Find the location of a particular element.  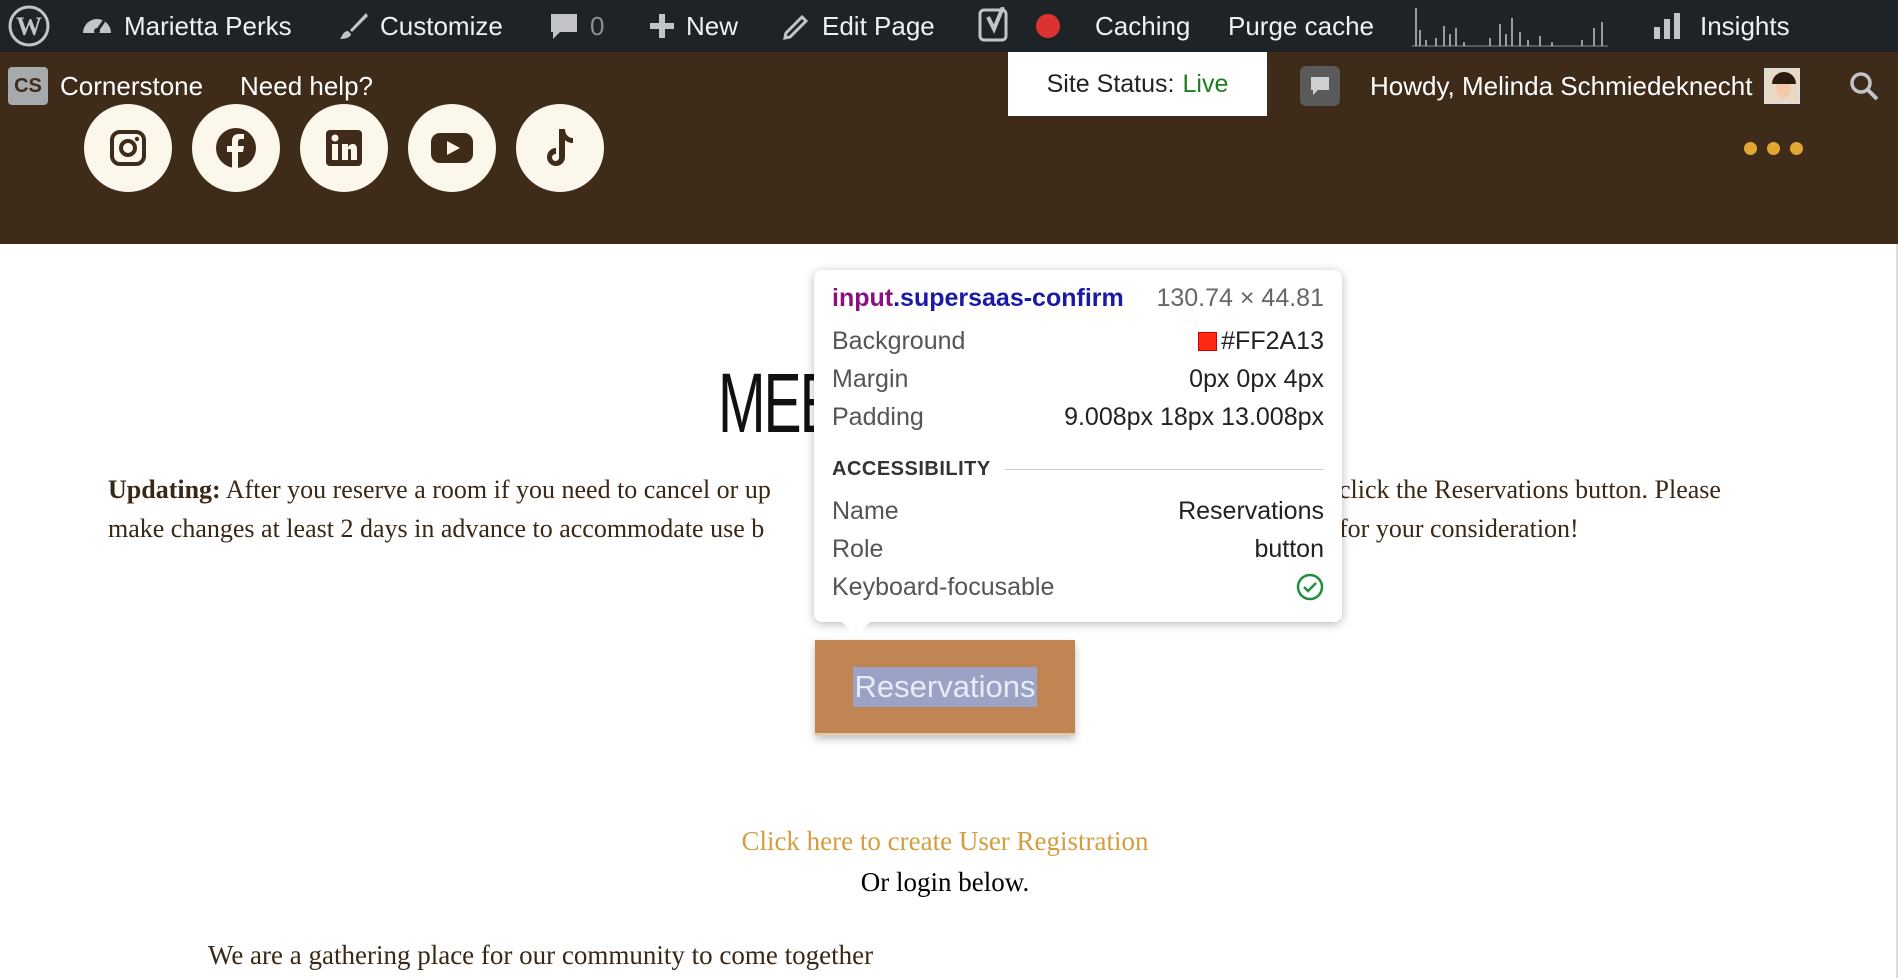

purge-cache-label: Purge cache is located at coordinates (1301, 25).